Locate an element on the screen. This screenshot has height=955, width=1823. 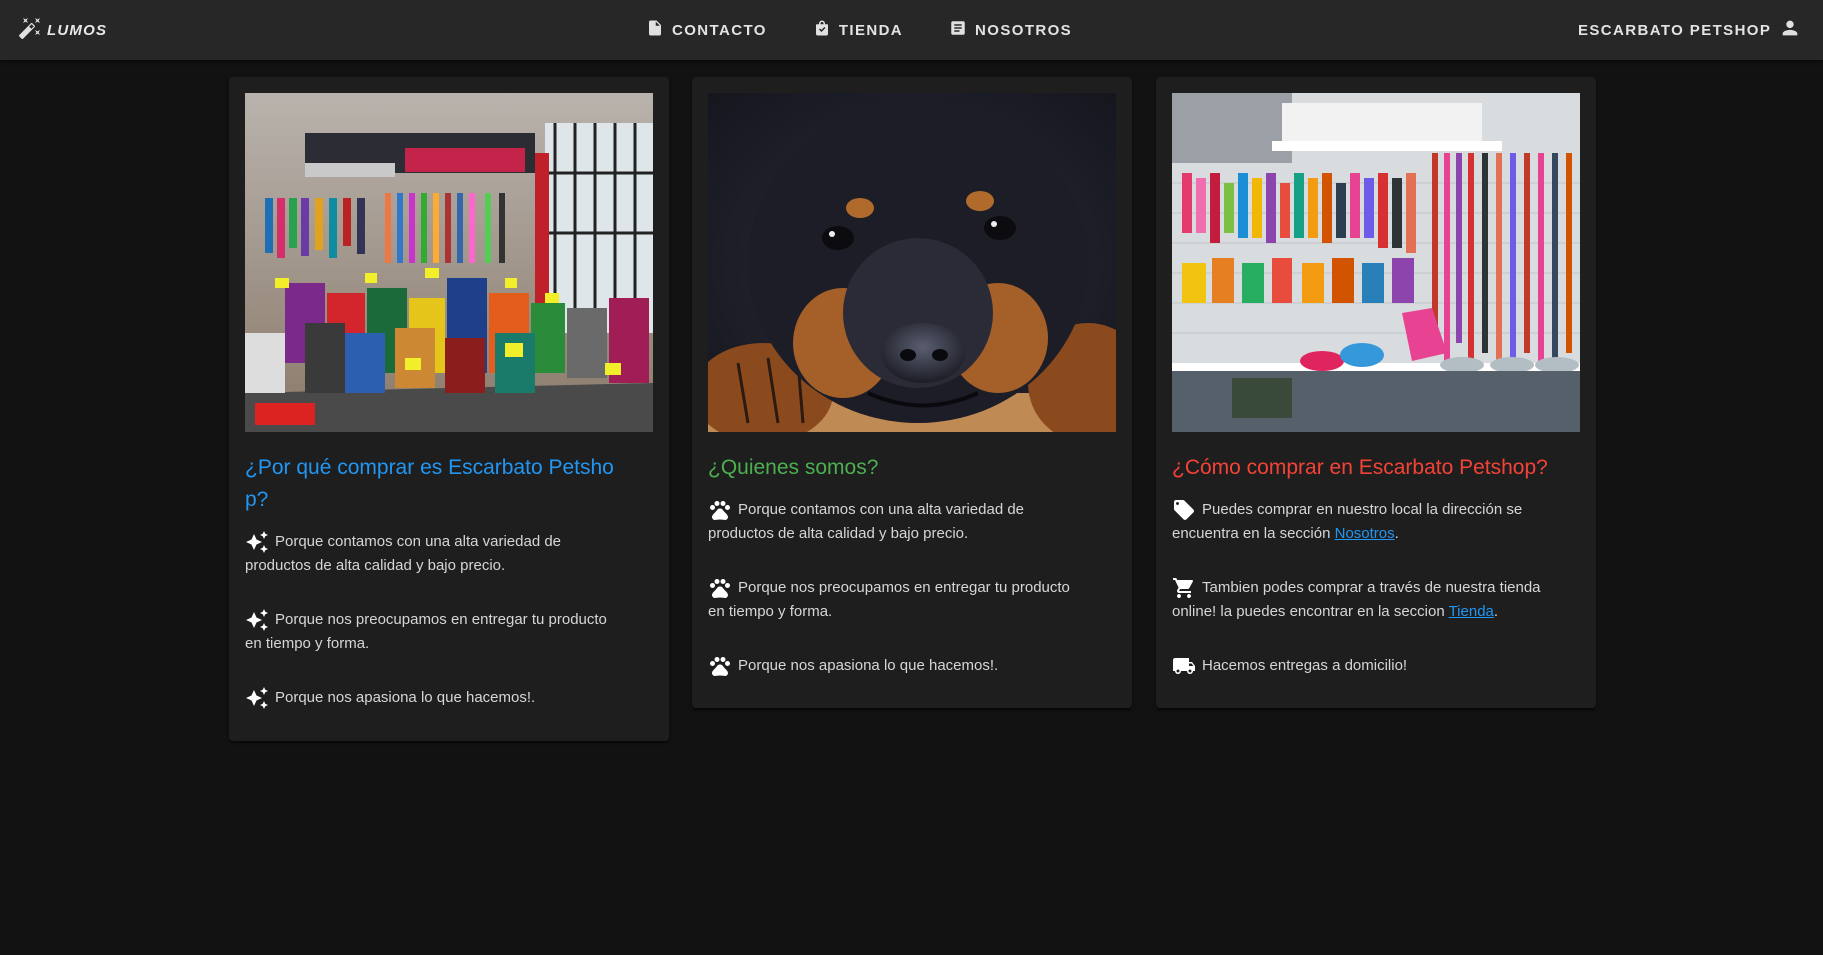
rottweiler-puppy-photo is located at coordinates (912, 262).